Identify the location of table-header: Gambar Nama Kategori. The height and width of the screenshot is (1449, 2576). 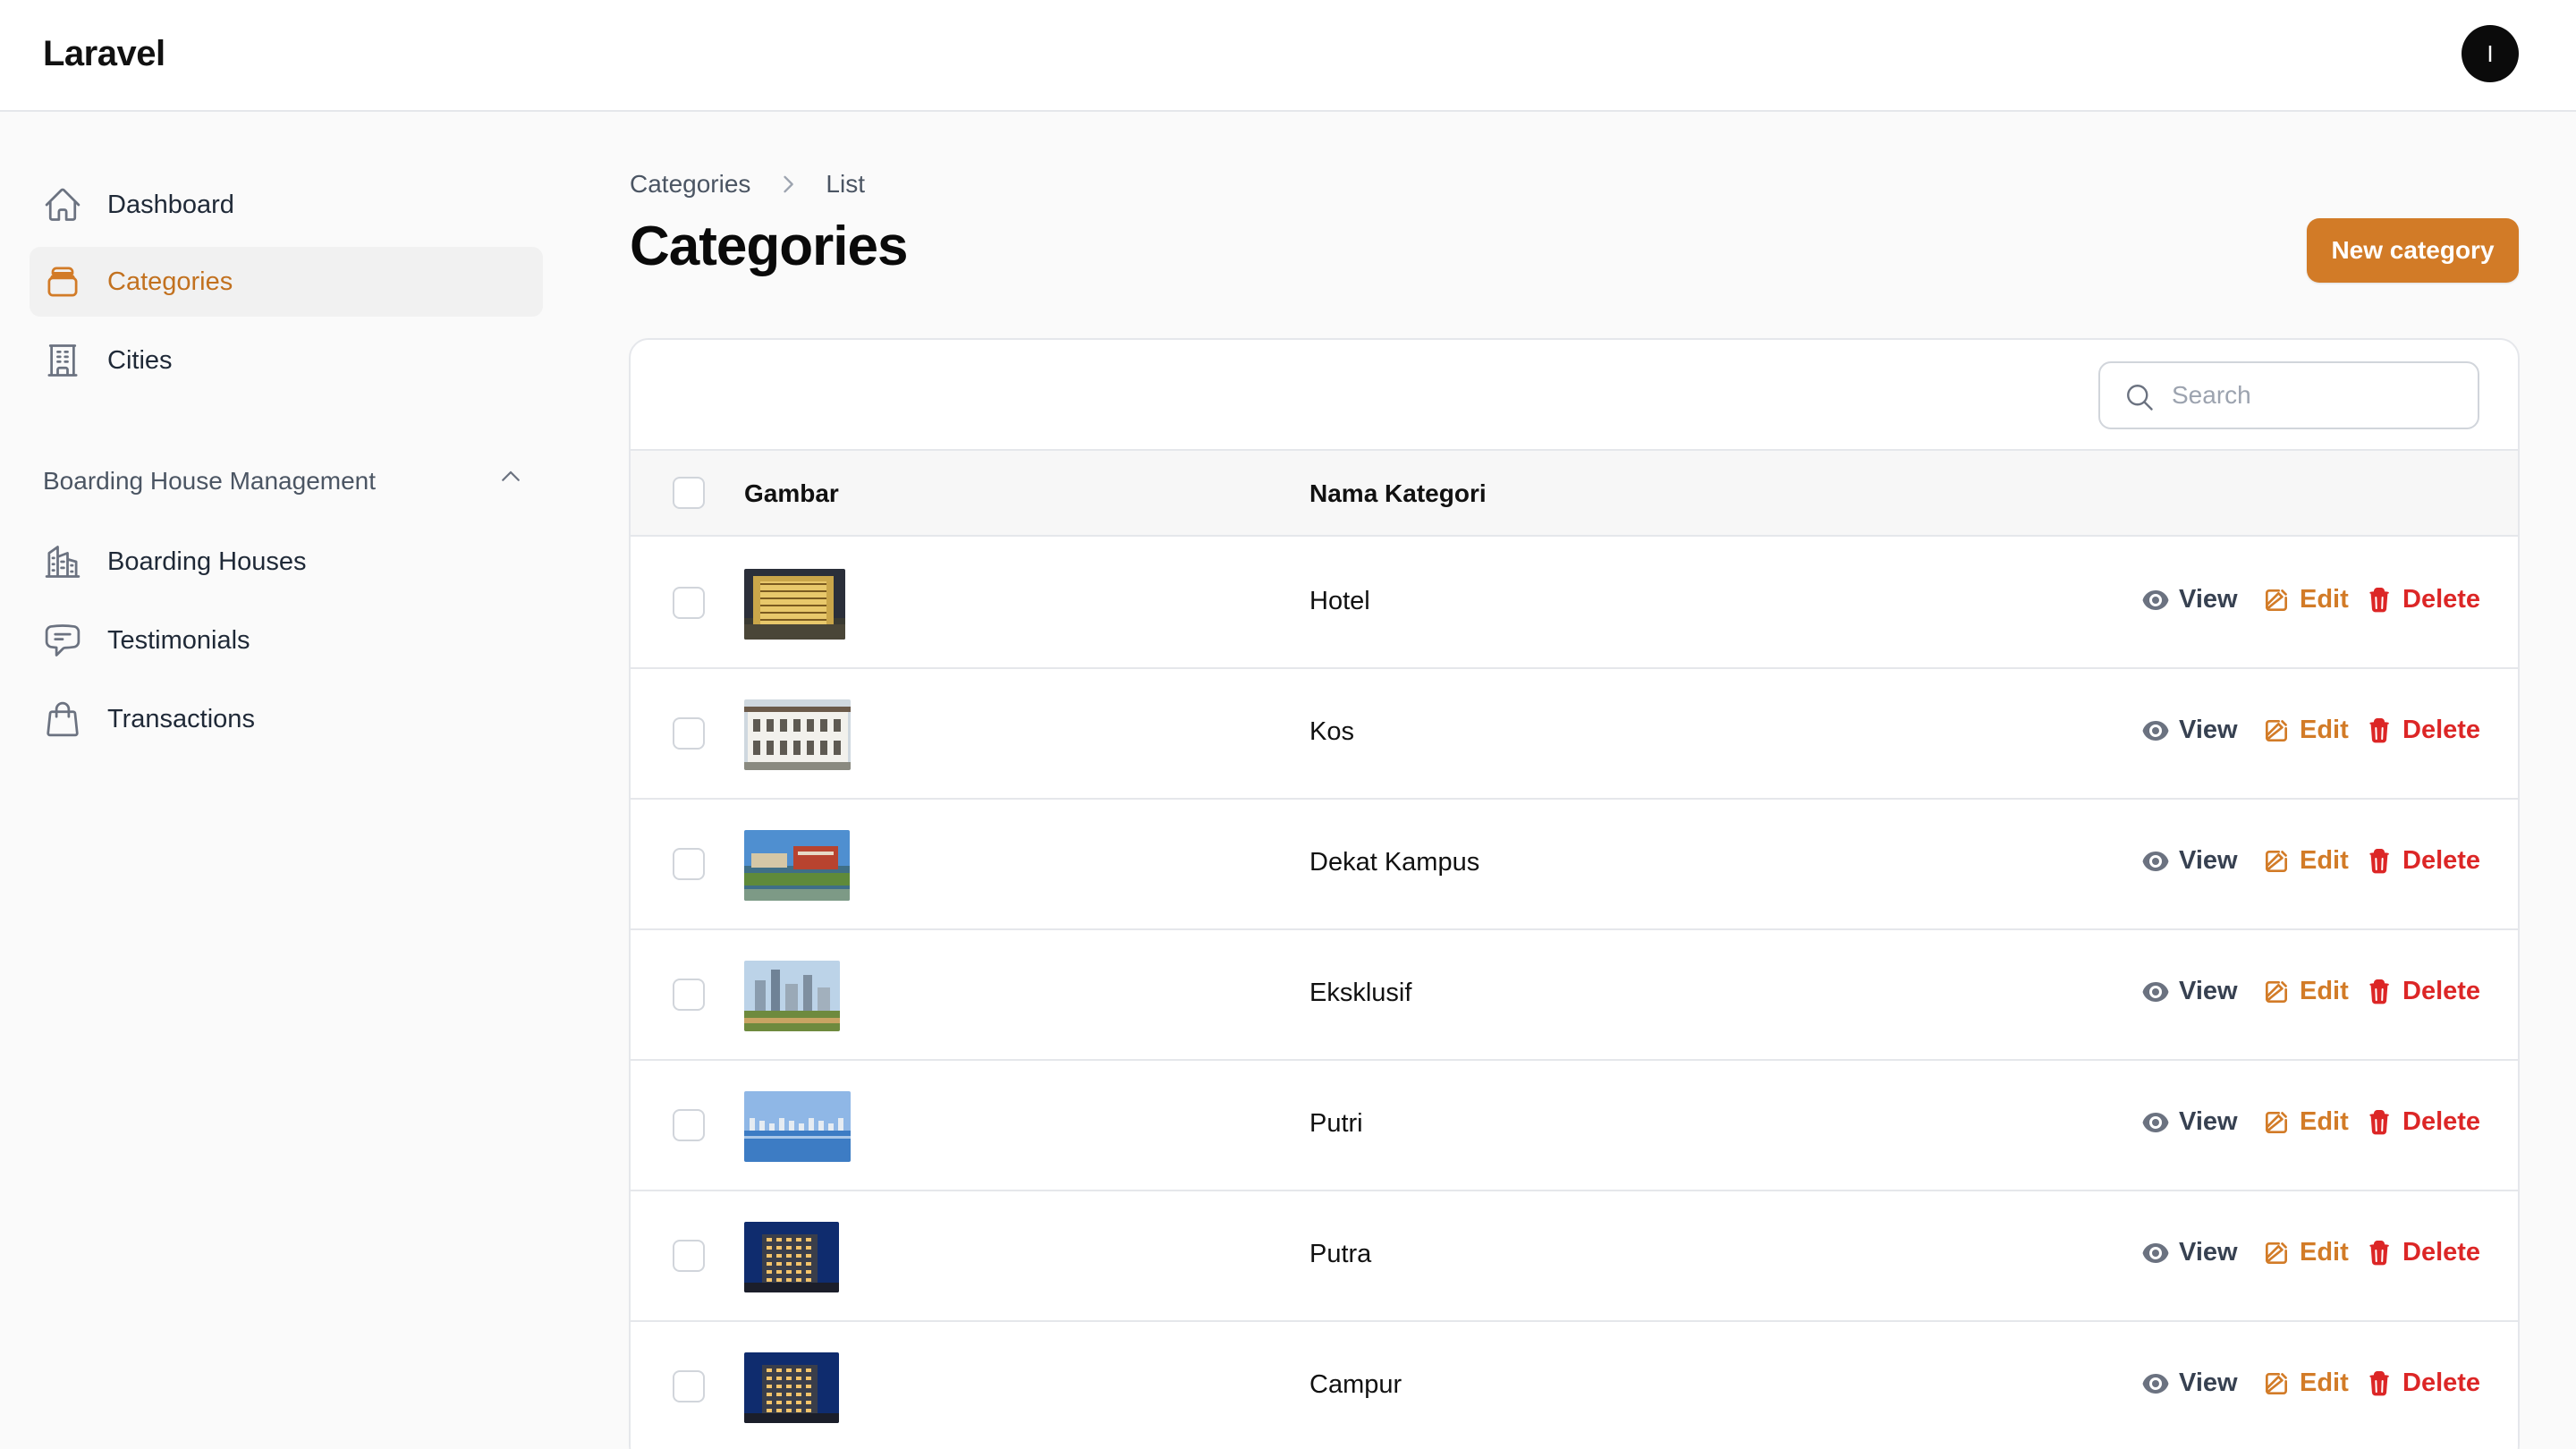
(1574, 493).